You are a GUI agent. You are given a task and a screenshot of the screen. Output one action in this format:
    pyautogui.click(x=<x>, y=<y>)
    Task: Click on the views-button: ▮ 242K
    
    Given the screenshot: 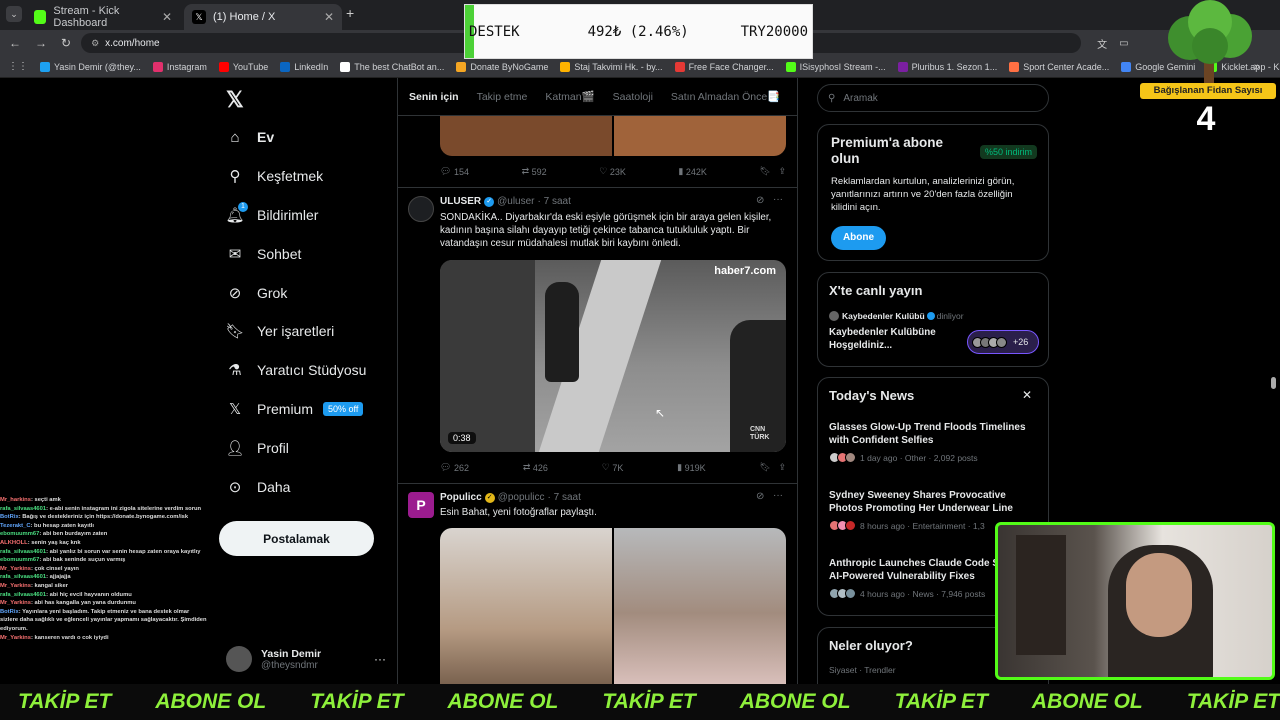 What is the action you would take?
    pyautogui.click(x=692, y=171)
    